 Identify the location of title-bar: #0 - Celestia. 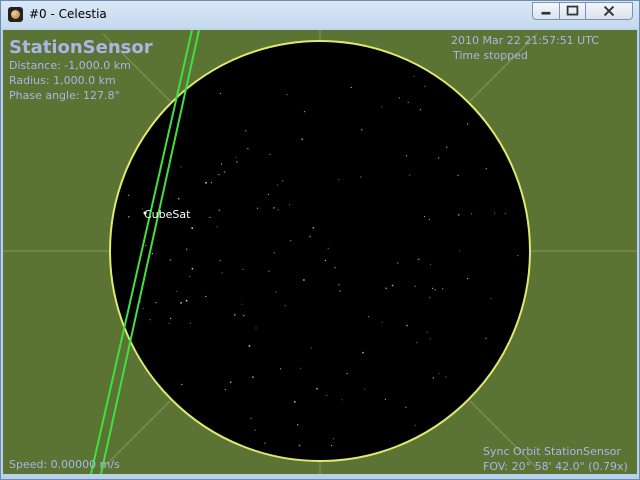
(320, 15).